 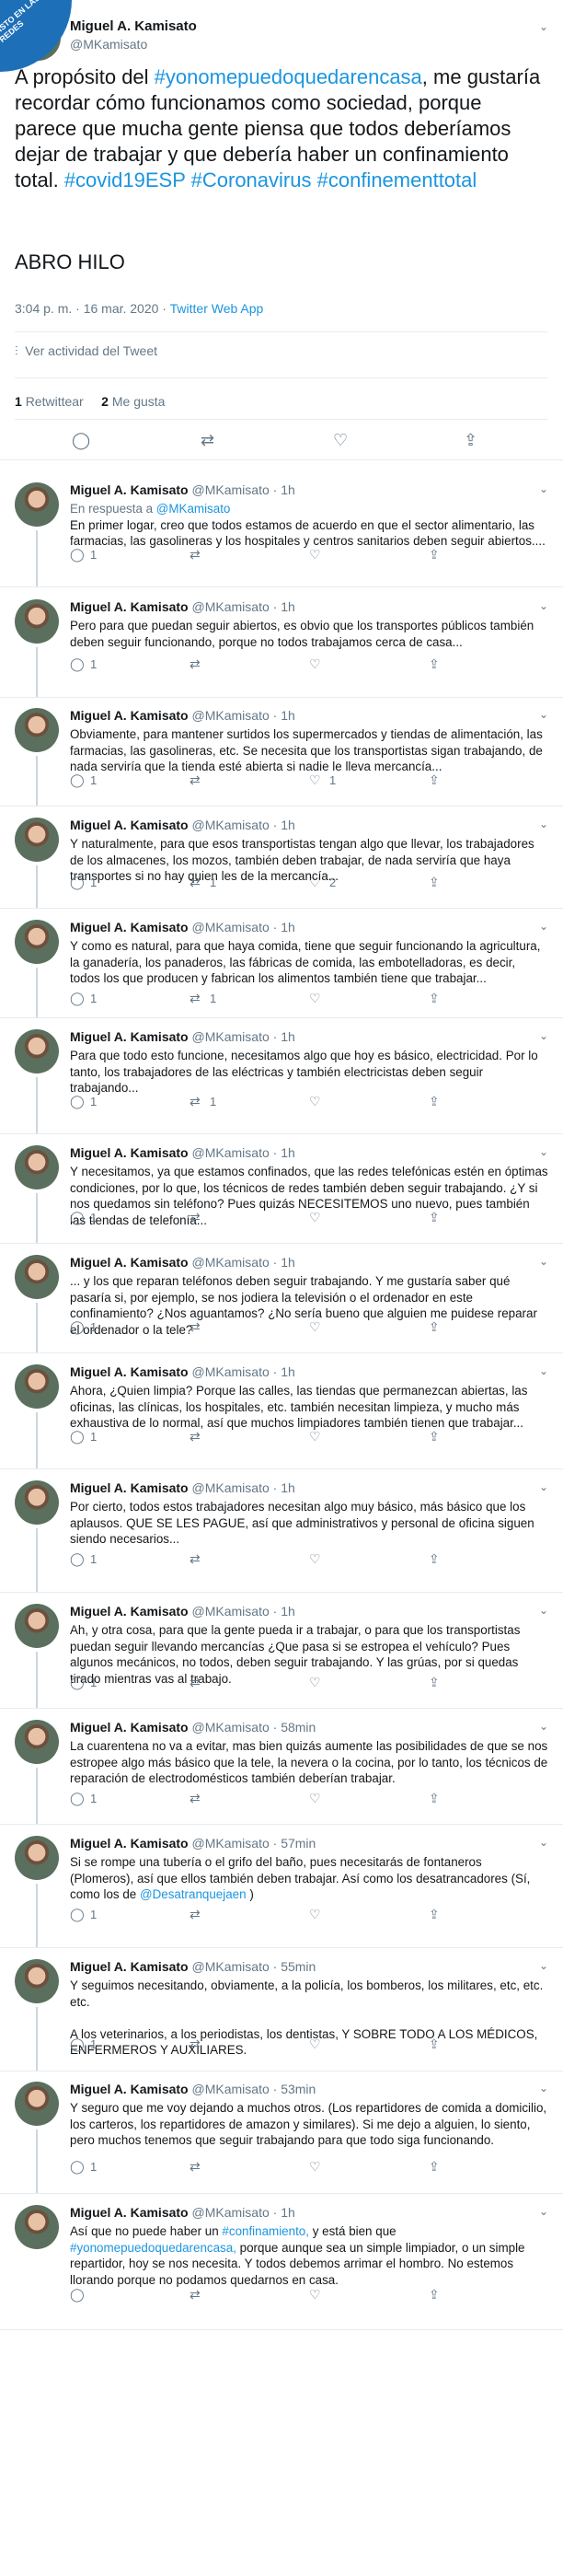 What do you see at coordinates (217, 308) in the screenshot?
I see `tweet-source: Twitter Web App` at bounding box center [217, 308].